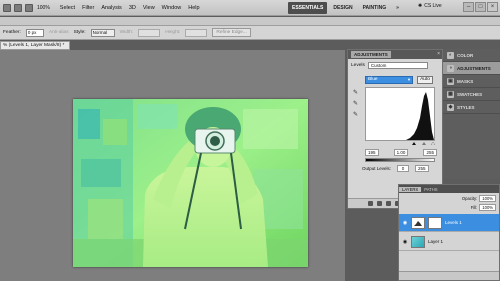 Image resolution: width=500 pixels, height=281 pixels. Describe the element at coordinates (418, 241) in the screenshot. I see `layer-thumbnail` at that location.